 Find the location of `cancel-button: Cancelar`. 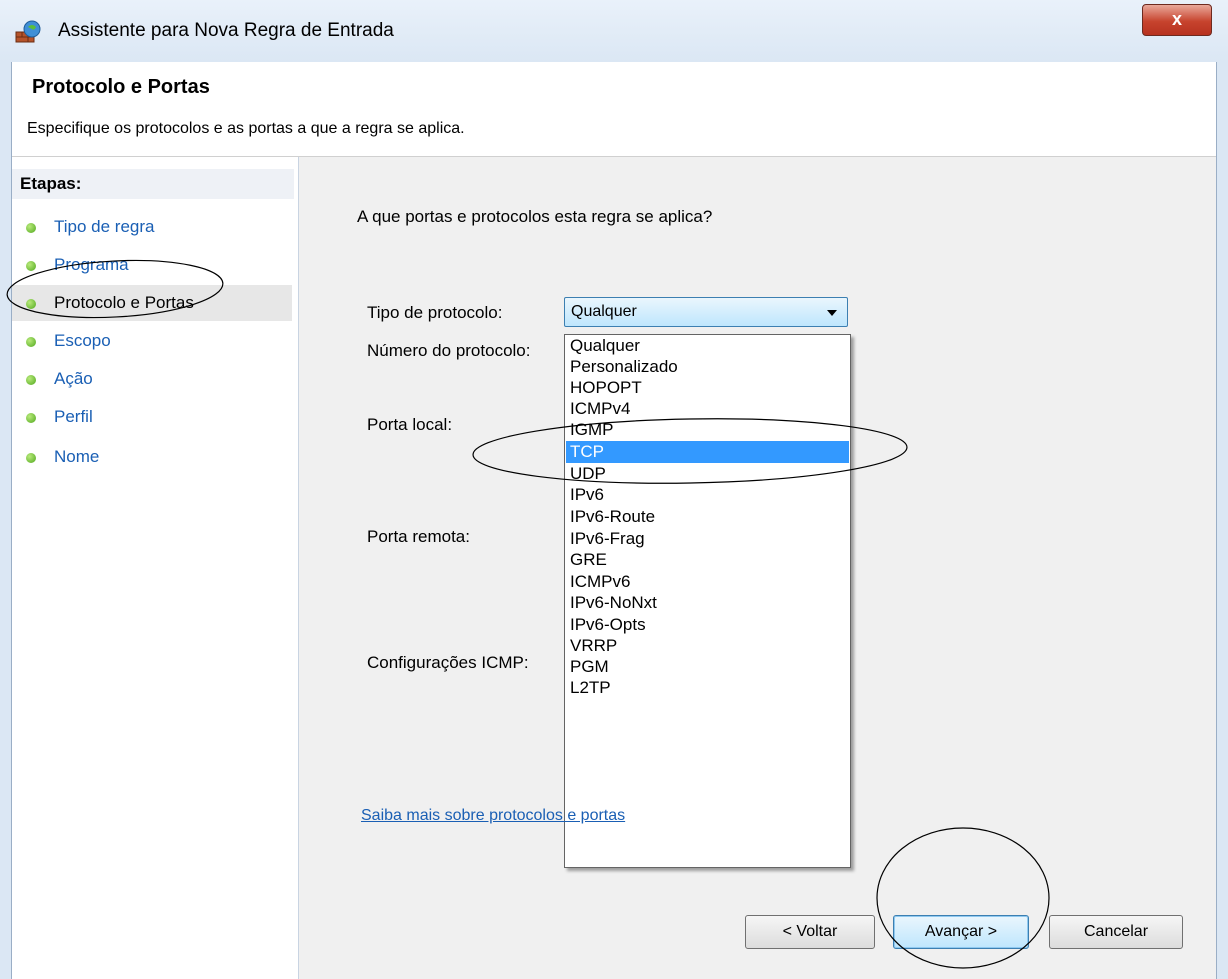

cancel-button: Cancelar is located at coordinates (1116, 932).